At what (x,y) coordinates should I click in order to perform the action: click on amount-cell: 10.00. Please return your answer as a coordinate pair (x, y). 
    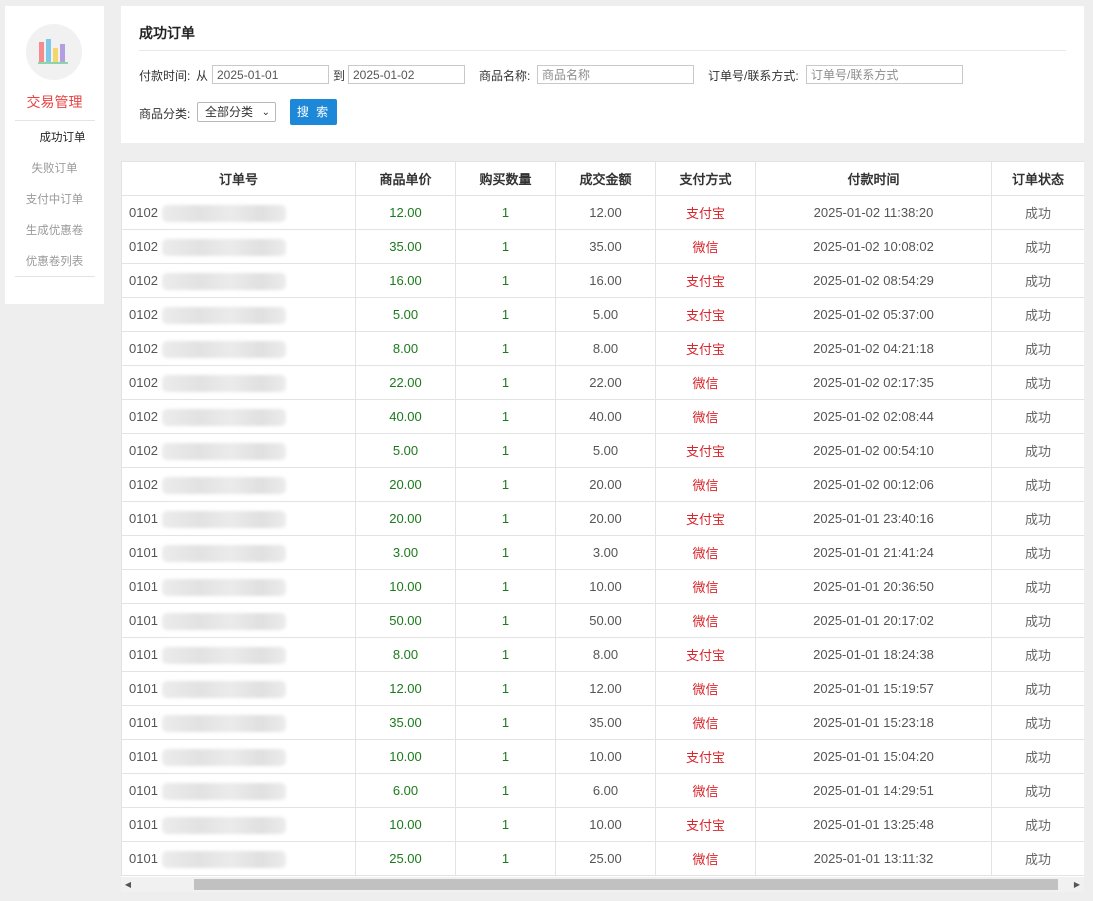
    Looking at the image, I should click on (605, 586).